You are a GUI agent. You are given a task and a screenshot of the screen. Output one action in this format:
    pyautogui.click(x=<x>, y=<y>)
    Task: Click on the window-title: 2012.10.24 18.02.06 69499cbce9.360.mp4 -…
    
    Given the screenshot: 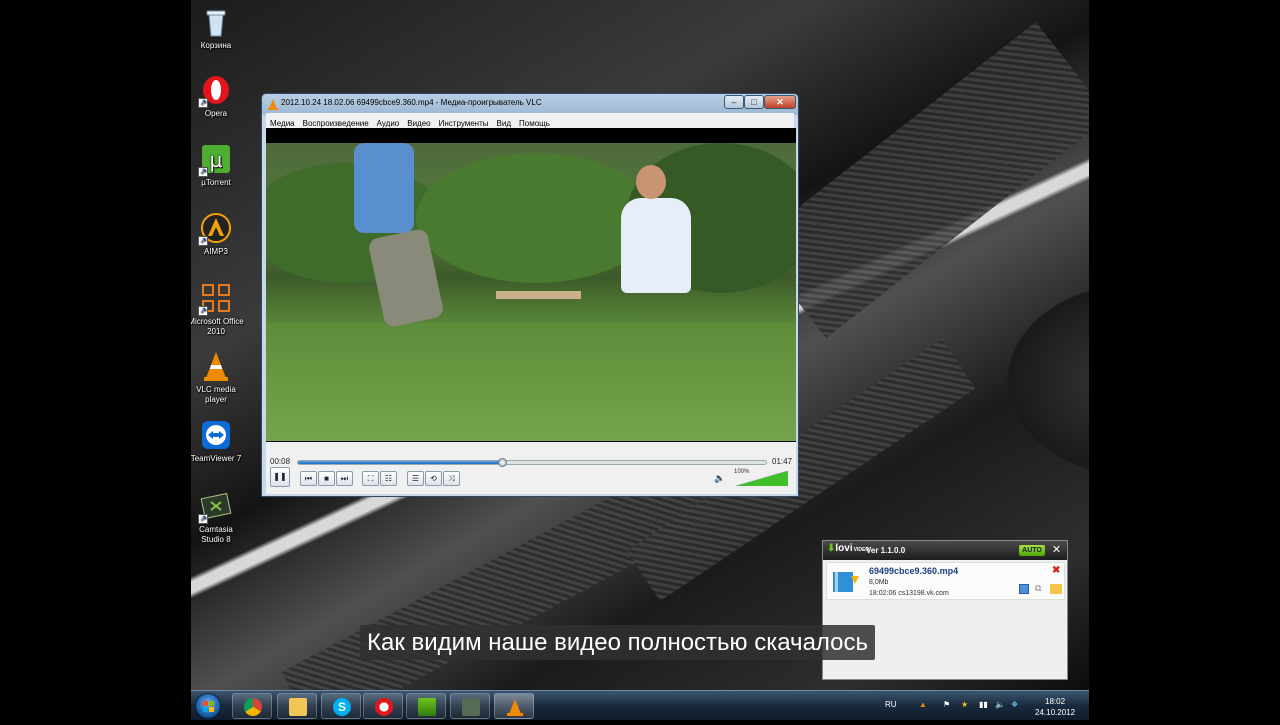 What is the action you would take?
    pyautogui.click(x=411, y=102)
    